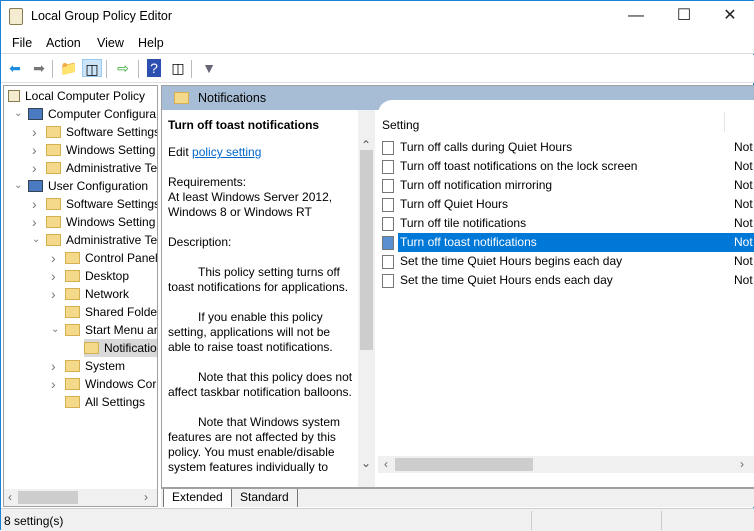 The width and height of the screenshot is (754, 531). What do you see at coordinates (457, 497) in the screenshot?
I see `view-tabs: Extended Standard` at bounding box center [457, 497].